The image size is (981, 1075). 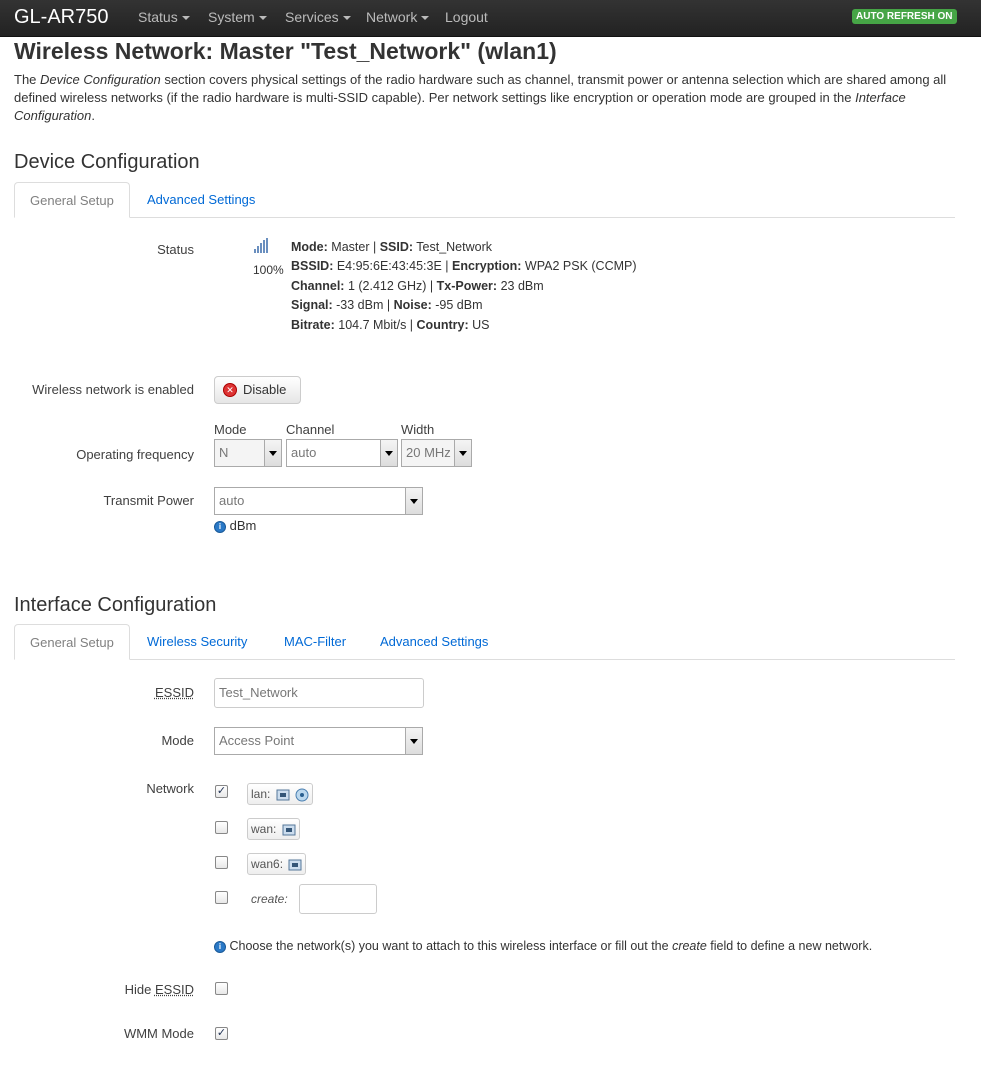 What do you see at coordinates (318, 501) in the screenshot?
I see `transmit-power-select: auto` at bounding box center [318, 501].